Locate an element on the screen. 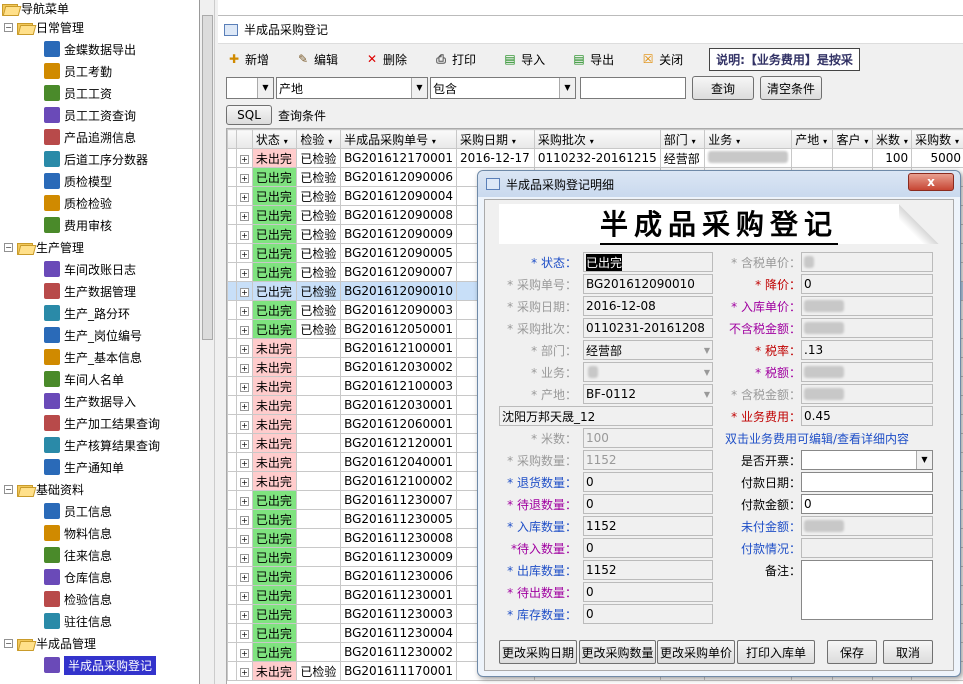  dialog-button-3: 打印入库单 is located at coordinates (776, 652).